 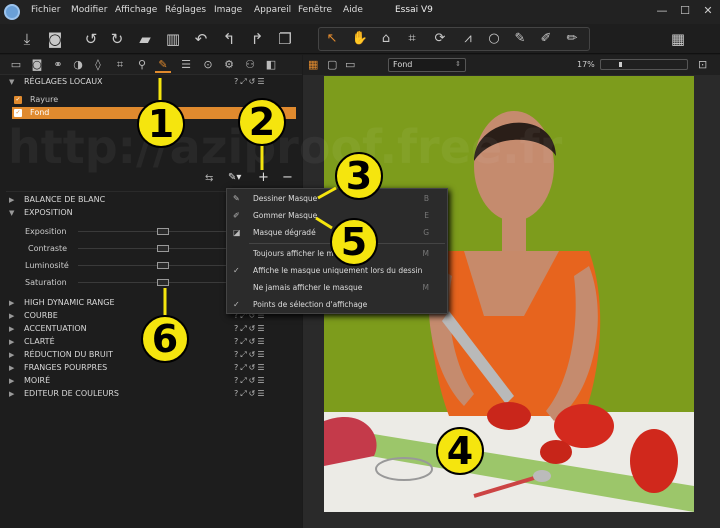 What do you see at coordinates (359, 176) in the screenshot?
I see `callout-3: 3` at bounding box center [359, 176].